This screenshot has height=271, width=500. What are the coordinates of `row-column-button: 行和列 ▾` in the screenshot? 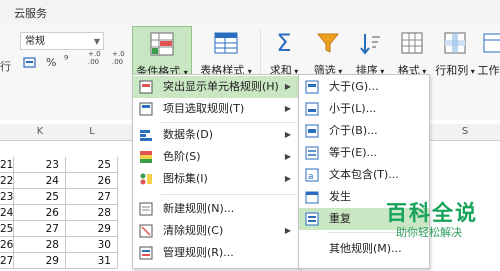 It's located at (455, 56).